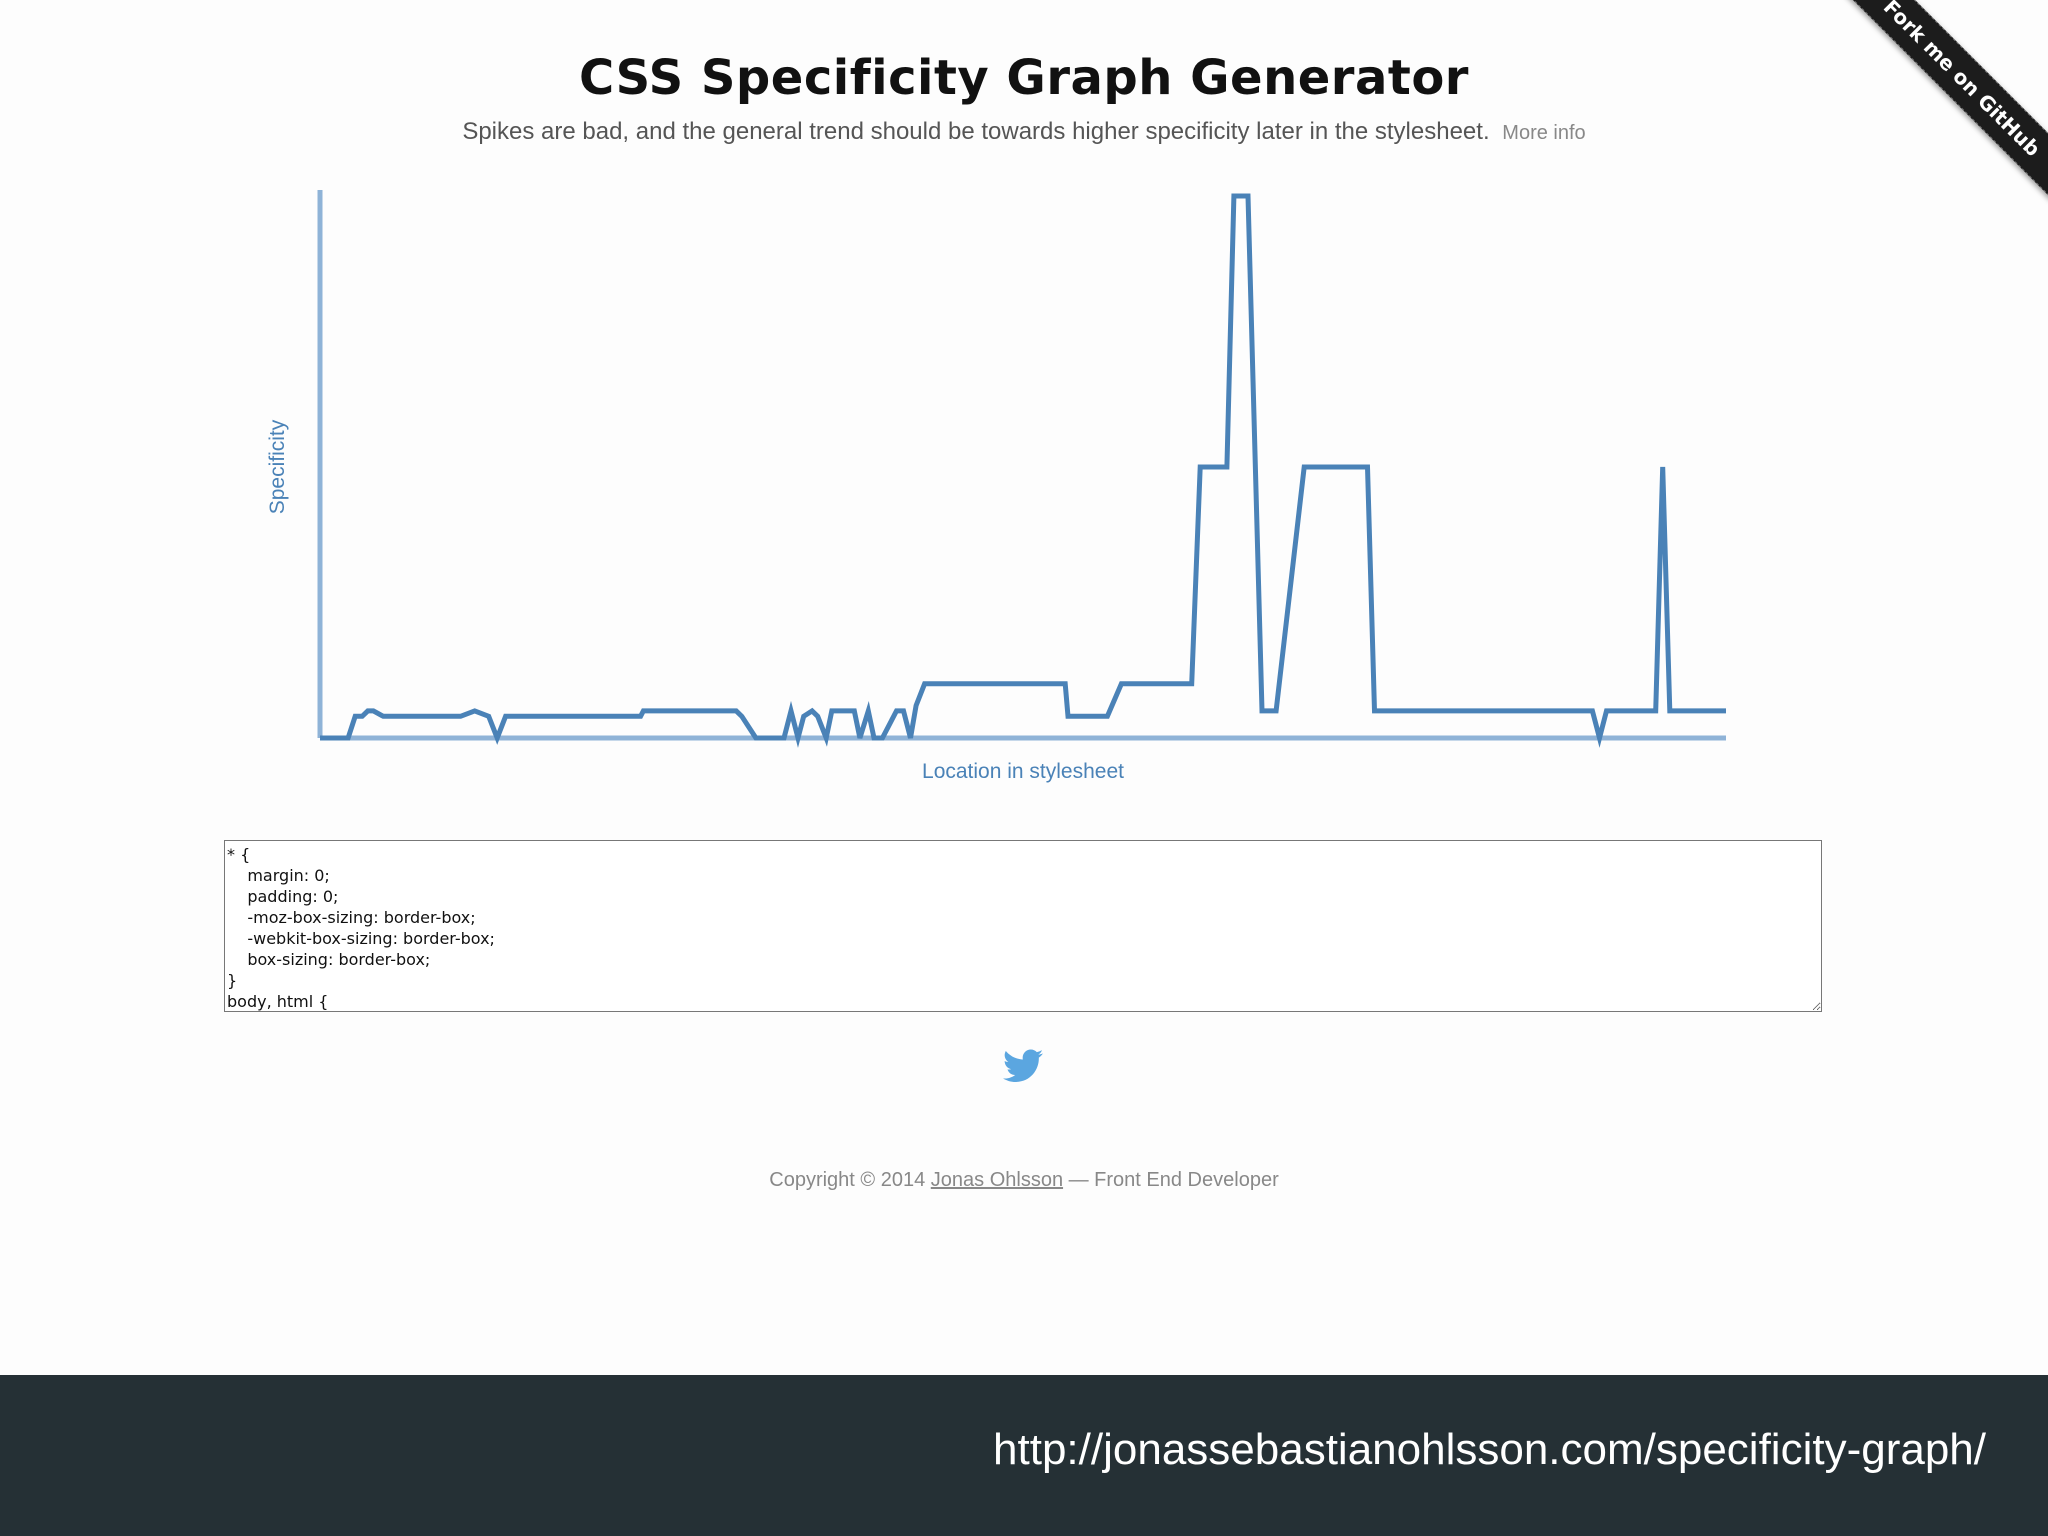 This screenshot has height=1536, width=2048. What do you see at coordinates (1173, 1180) in the screenshot?
I see `footer-role: — Front End Developer` at bounding box center [1173, 1180].